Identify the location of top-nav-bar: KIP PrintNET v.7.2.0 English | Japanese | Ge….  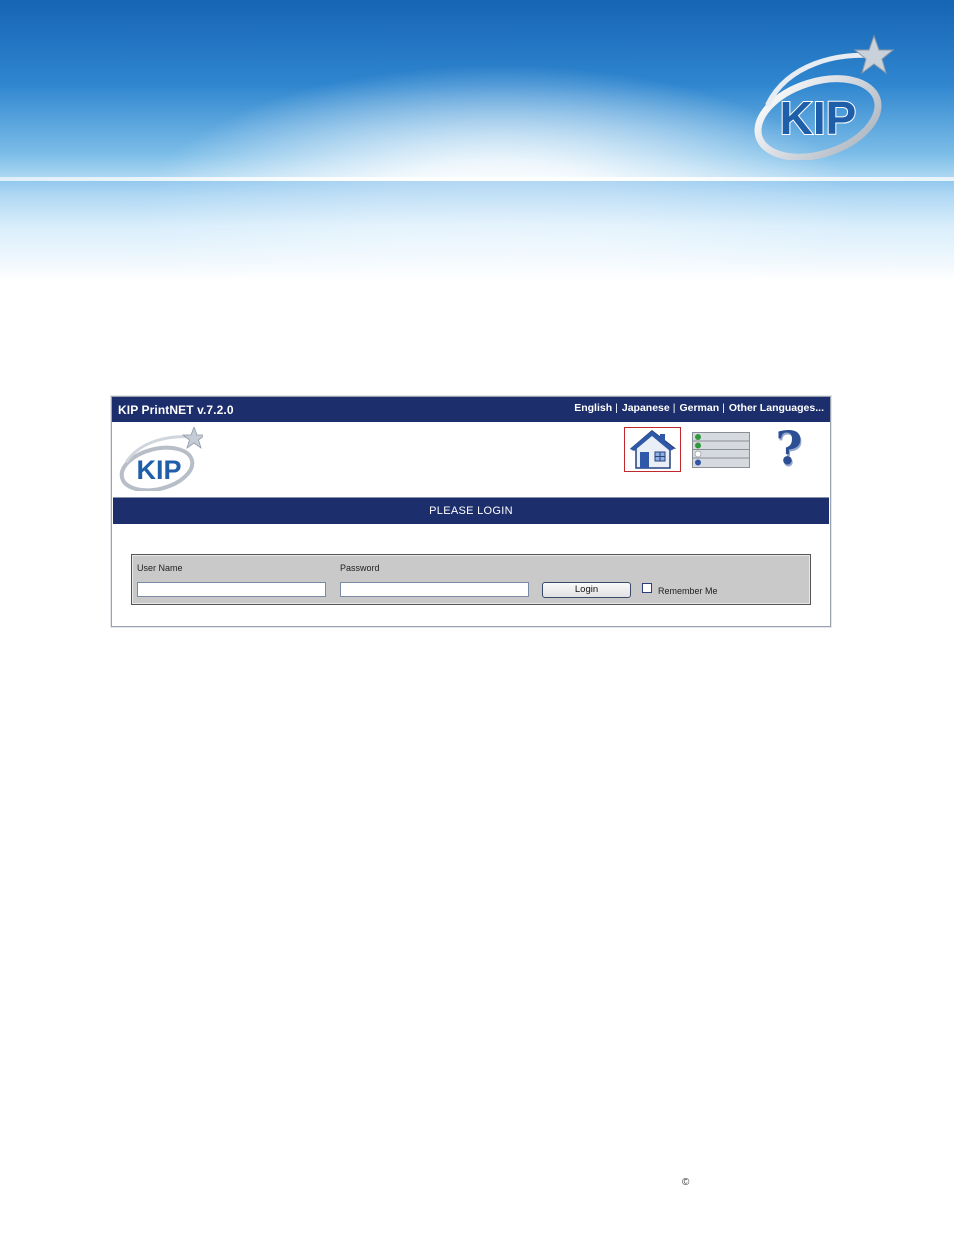
(471, 409).